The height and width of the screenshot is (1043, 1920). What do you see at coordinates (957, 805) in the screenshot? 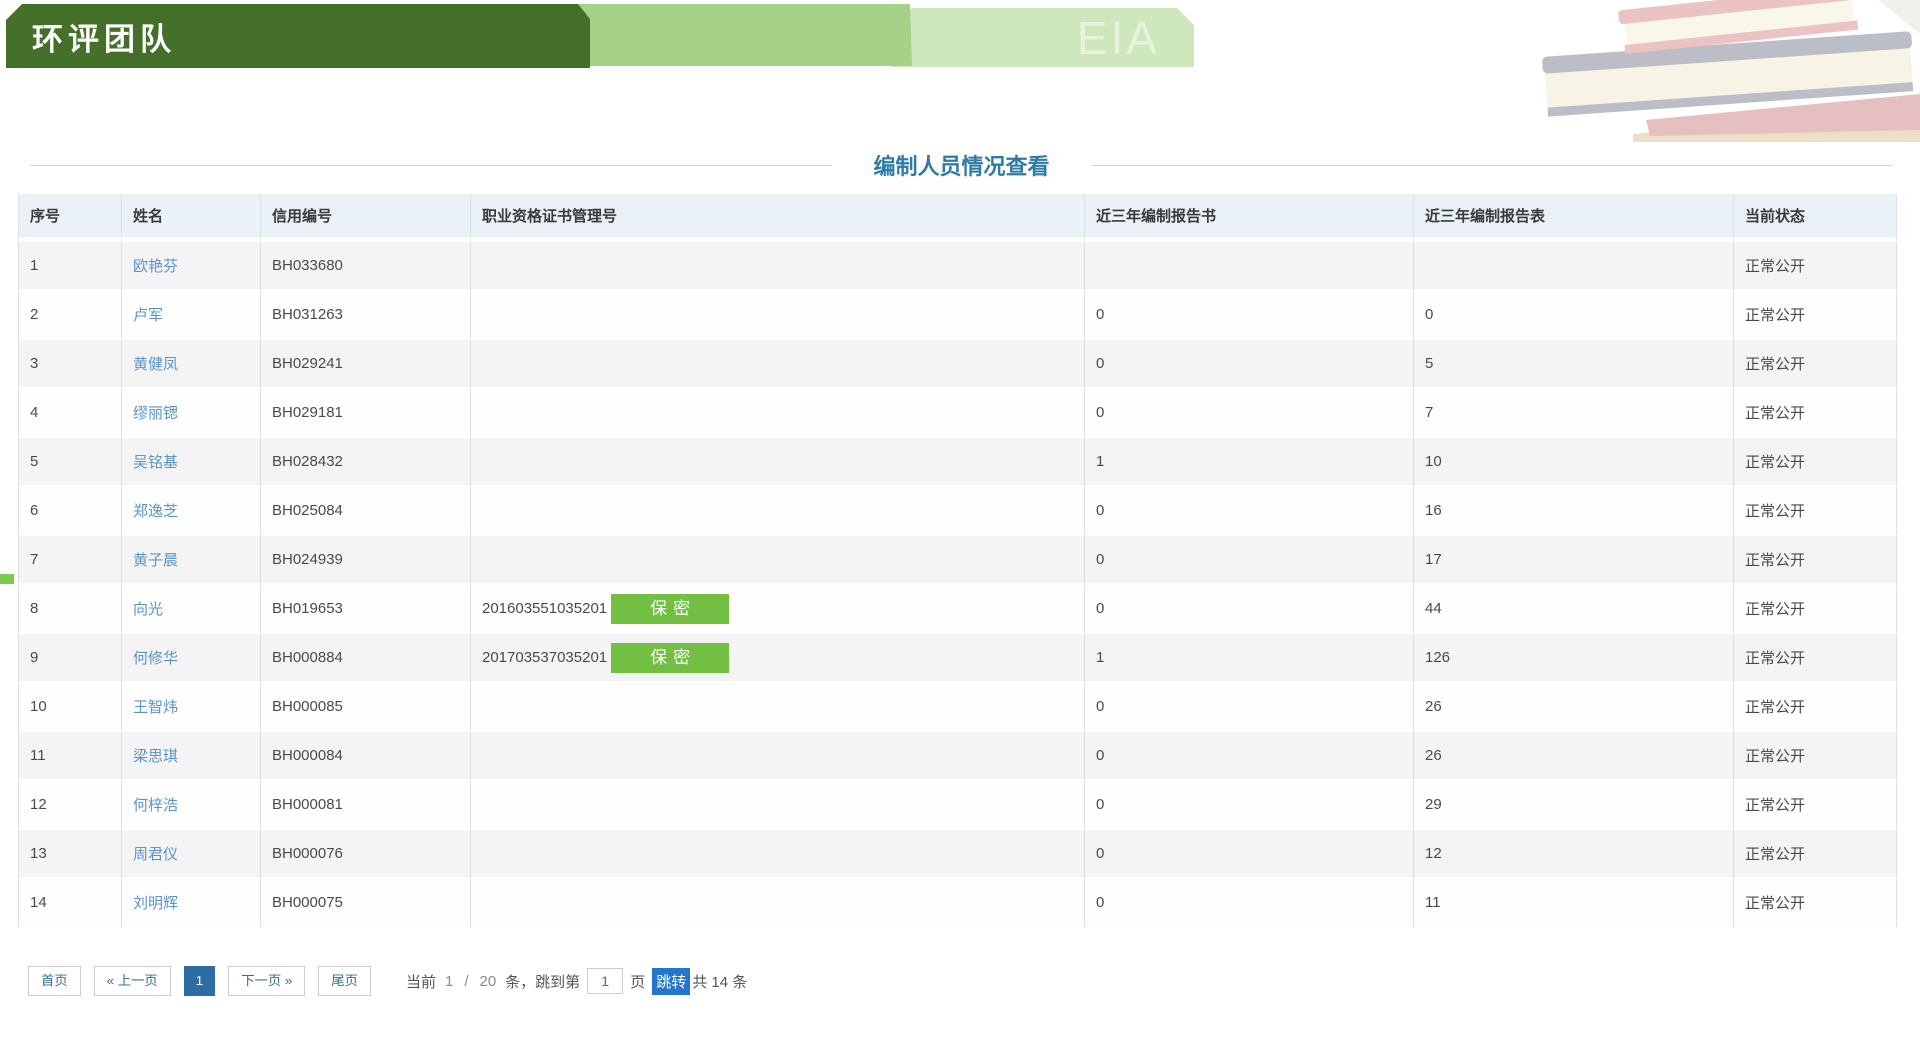
I see `table-row: 12 何梓浩 BH000081 0 29 正常公开` at bounding box center [957, 805].